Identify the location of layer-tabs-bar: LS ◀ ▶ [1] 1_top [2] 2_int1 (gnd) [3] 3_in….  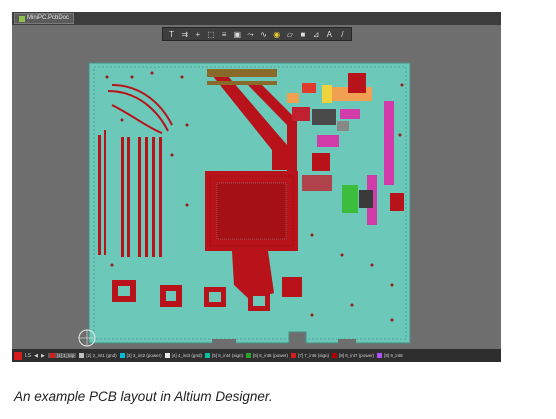
(256, 355).